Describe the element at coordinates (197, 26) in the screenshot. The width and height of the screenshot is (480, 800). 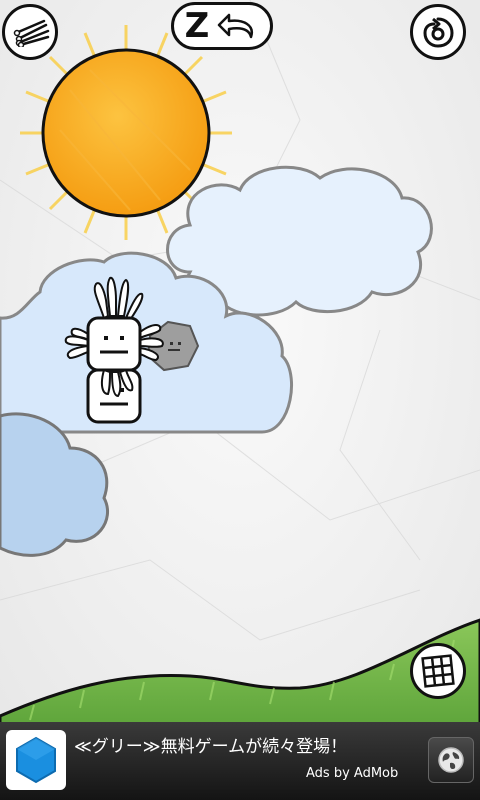
I see `undo-letter: Z` at that location.